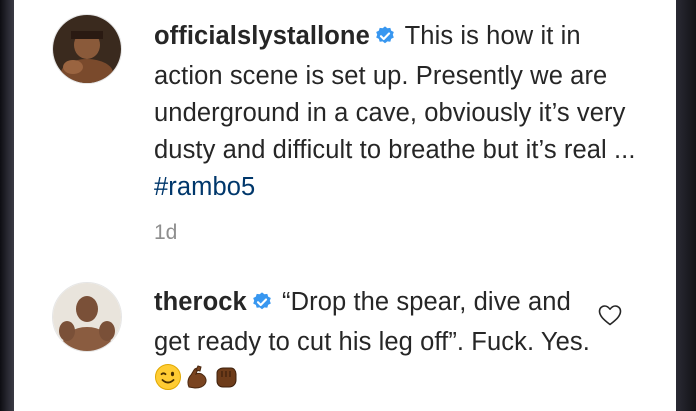 This screenshot has height=411, width=696. What do you see at coordinates (168, 382) in the screenshot?
I see `winking-face-emoji` at bounding box center [168, 382].